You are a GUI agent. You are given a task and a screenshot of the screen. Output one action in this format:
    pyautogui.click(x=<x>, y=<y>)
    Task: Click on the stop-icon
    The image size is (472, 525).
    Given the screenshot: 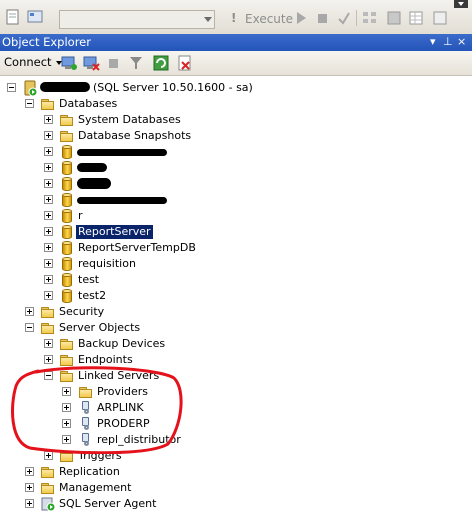 What is the action you would take?
    pyautogui.click(x=115, y=64)
    